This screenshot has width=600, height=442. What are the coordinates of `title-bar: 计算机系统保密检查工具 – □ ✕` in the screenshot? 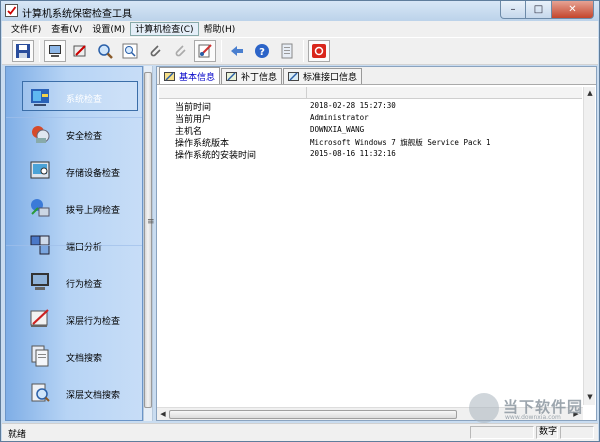 It's located at (300, 11).